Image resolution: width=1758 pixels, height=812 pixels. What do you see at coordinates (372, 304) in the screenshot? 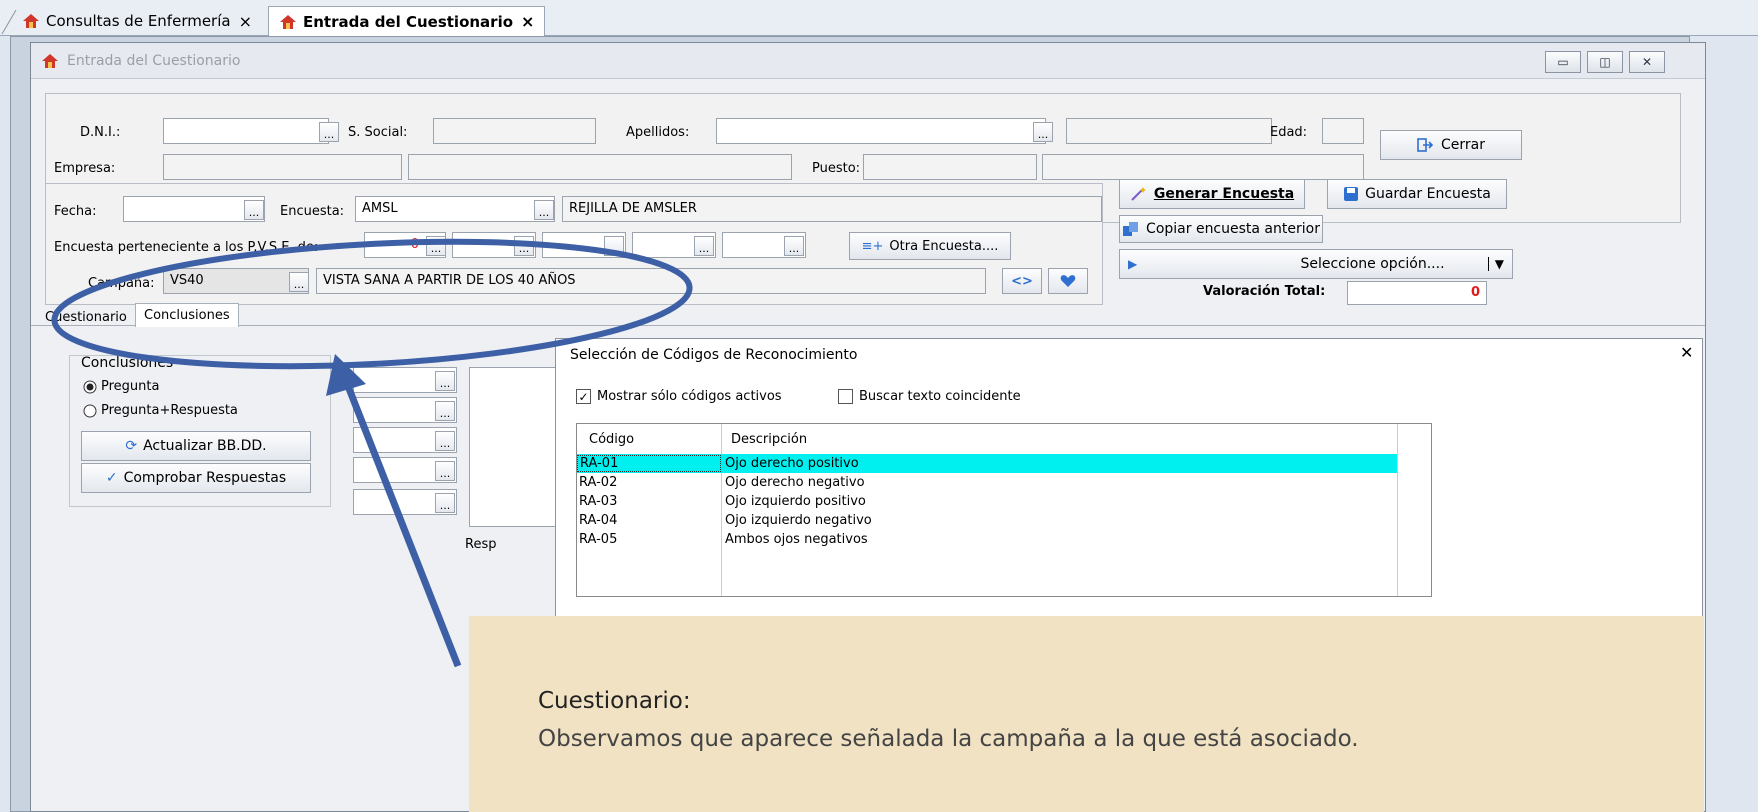
I see `campana-highlight-ellipse` at bounding box center [372, 304].